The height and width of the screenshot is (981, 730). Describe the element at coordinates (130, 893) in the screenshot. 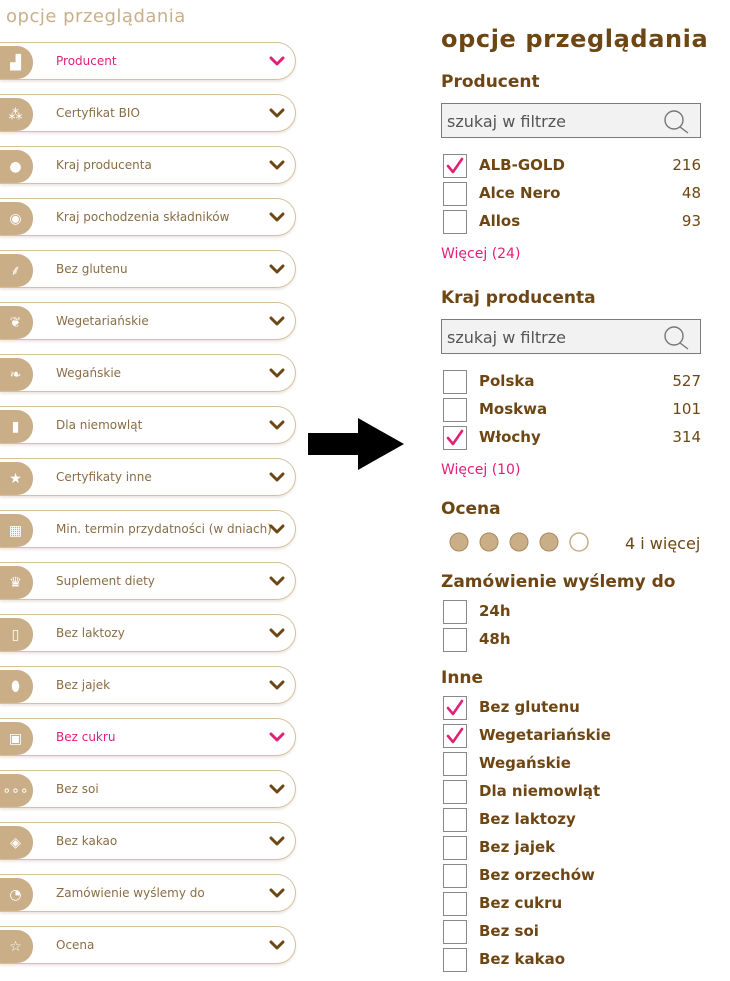

I see `filter-accordion-label: Zamówienie wyślemy do` at that location.